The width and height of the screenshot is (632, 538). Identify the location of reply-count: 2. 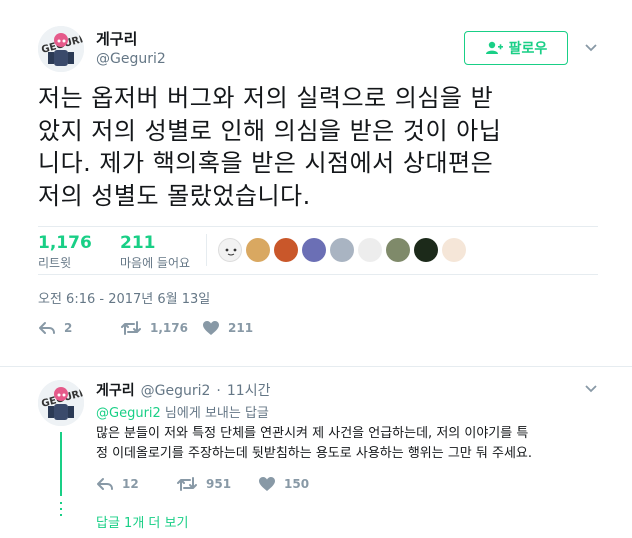
(68, 328).